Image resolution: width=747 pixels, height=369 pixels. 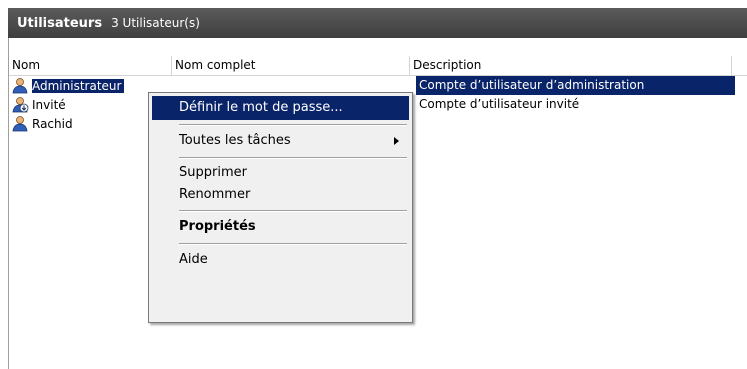 I want to click on menu-item-properties: Propriétés, so click(x=280, y=227).